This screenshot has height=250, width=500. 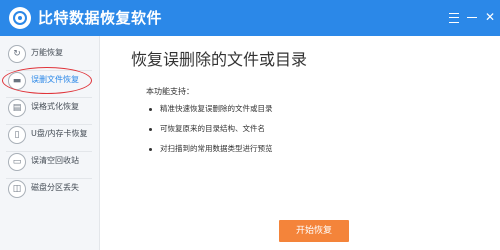 I want to click on feature-bullet: 可恢复原来的目录结构、文件名, so click(x=207, y=129).